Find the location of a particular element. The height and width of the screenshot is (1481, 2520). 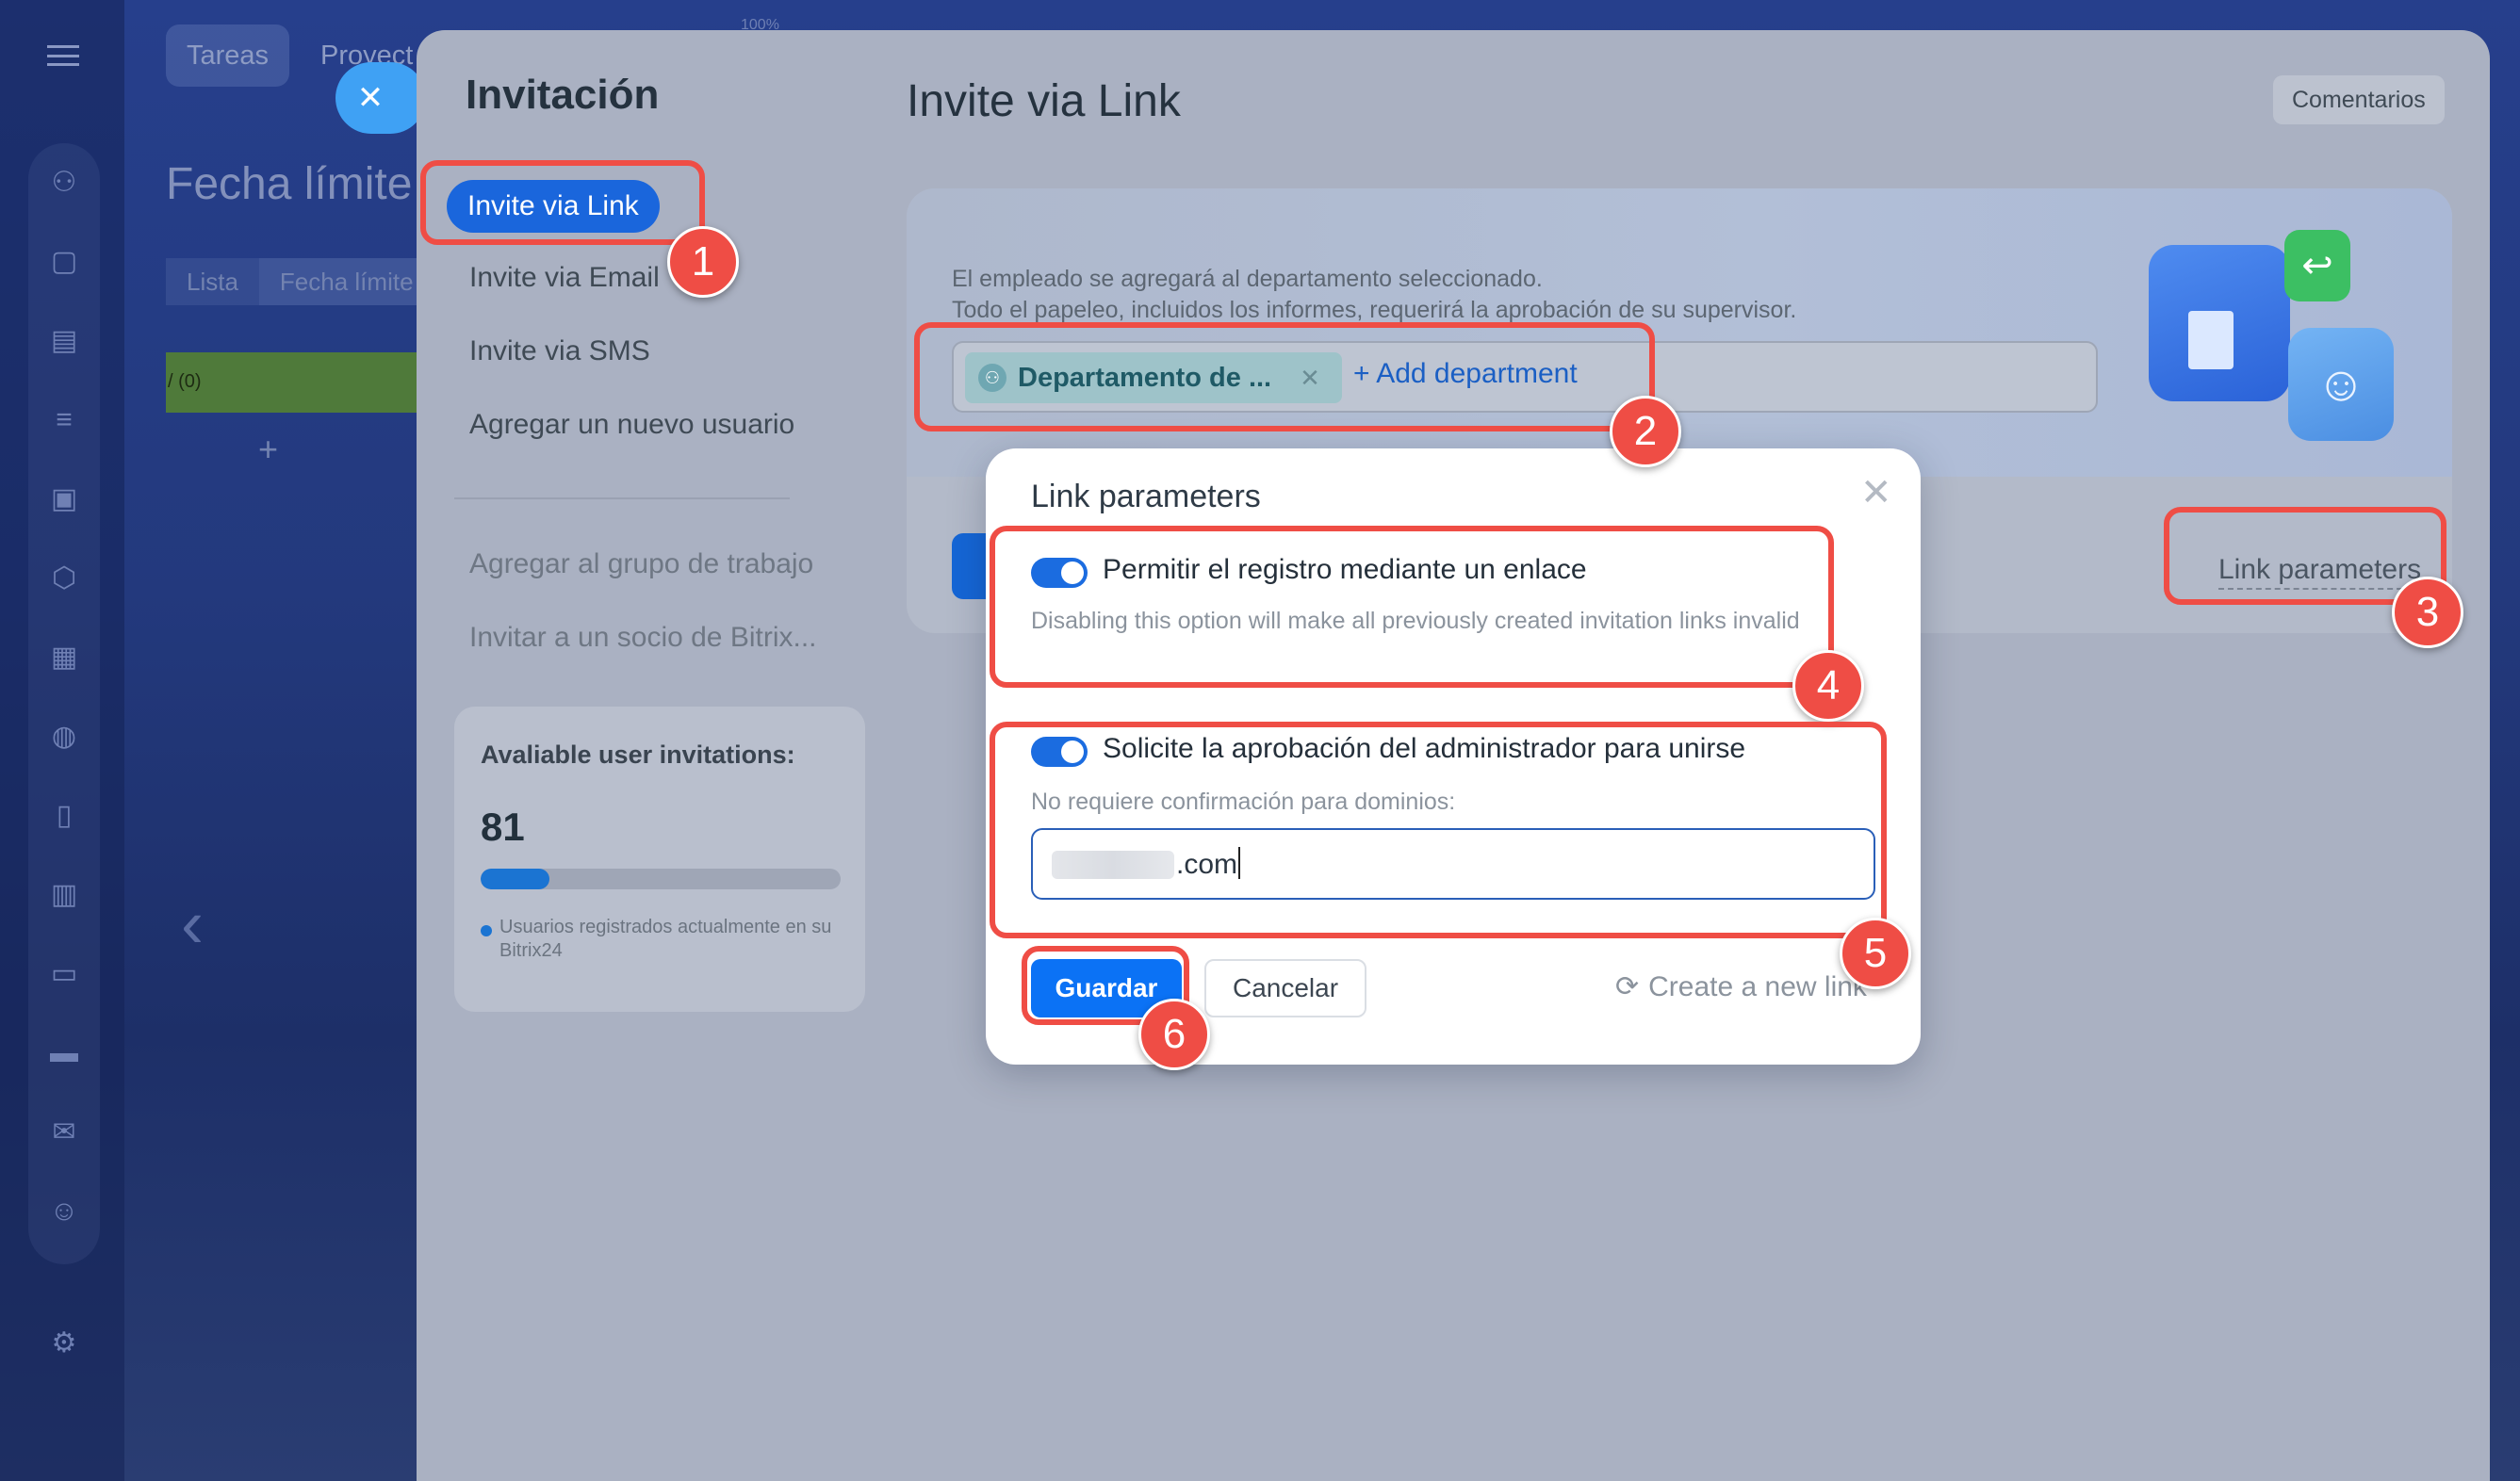

rail-nav is located at coordinates (64, 703).